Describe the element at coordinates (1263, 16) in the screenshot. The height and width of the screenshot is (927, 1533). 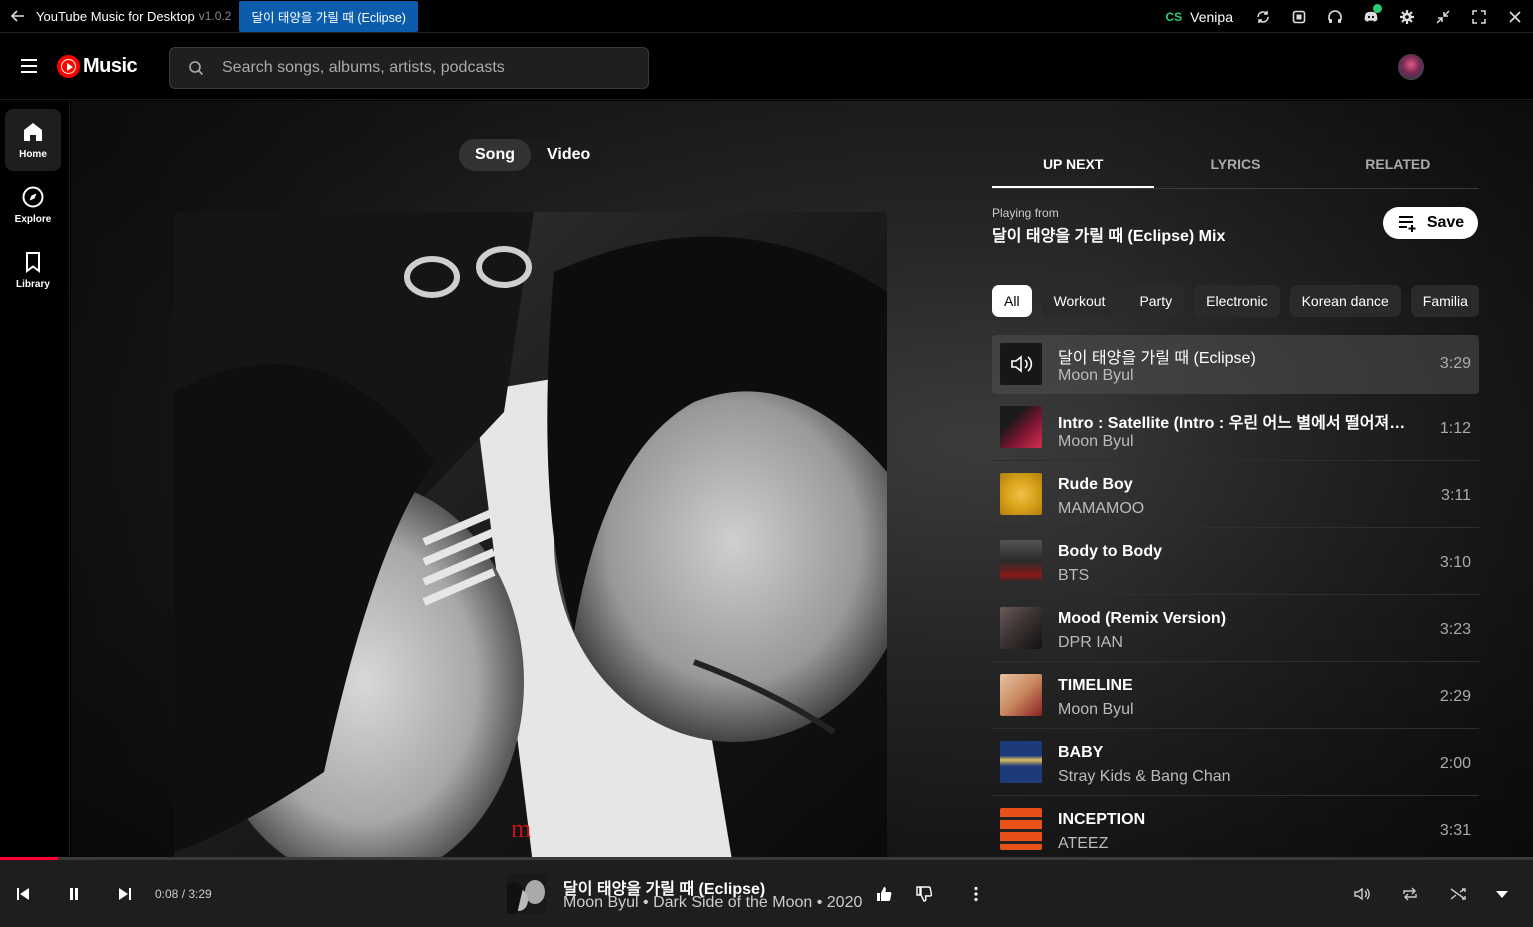
I see `refresh-icon` at that location.